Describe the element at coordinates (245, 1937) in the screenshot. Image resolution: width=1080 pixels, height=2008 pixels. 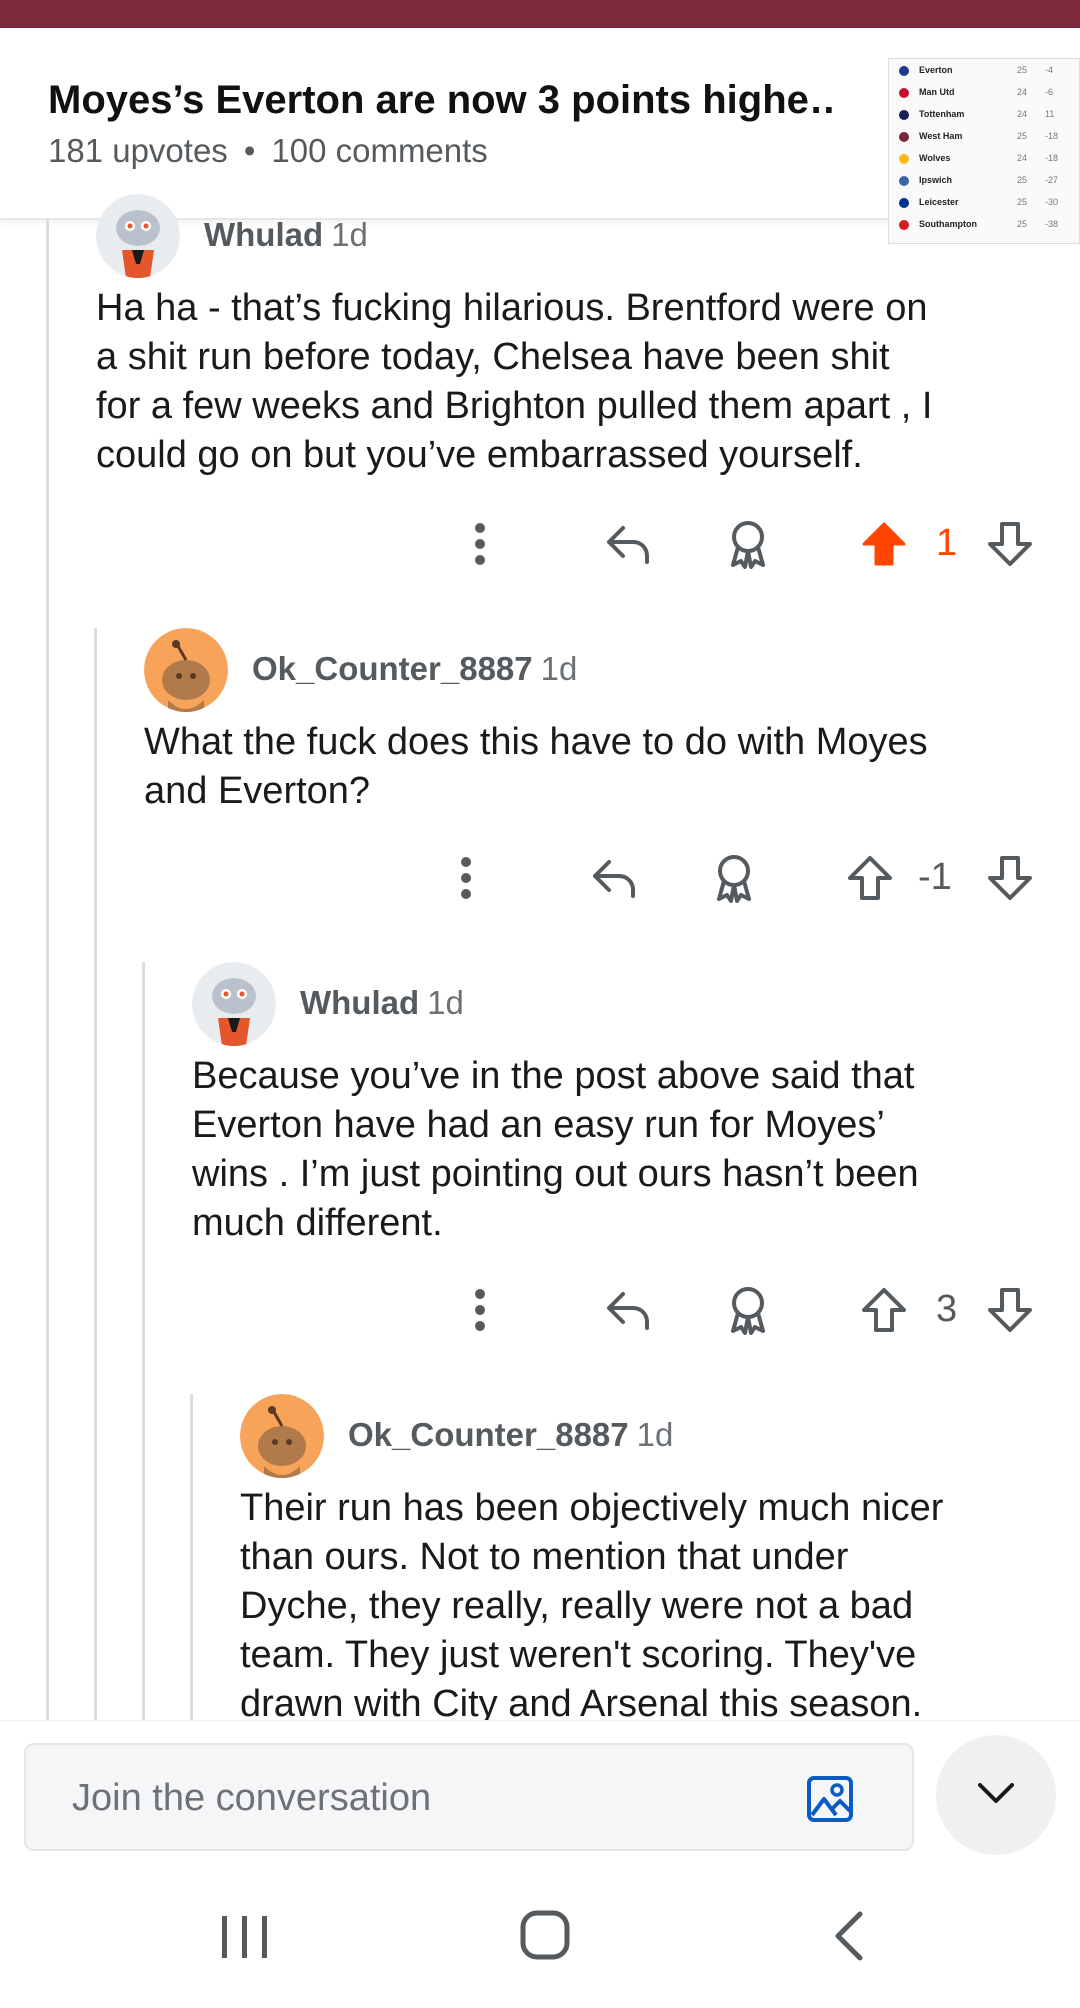
I see `recent-apps-icon` at that location.